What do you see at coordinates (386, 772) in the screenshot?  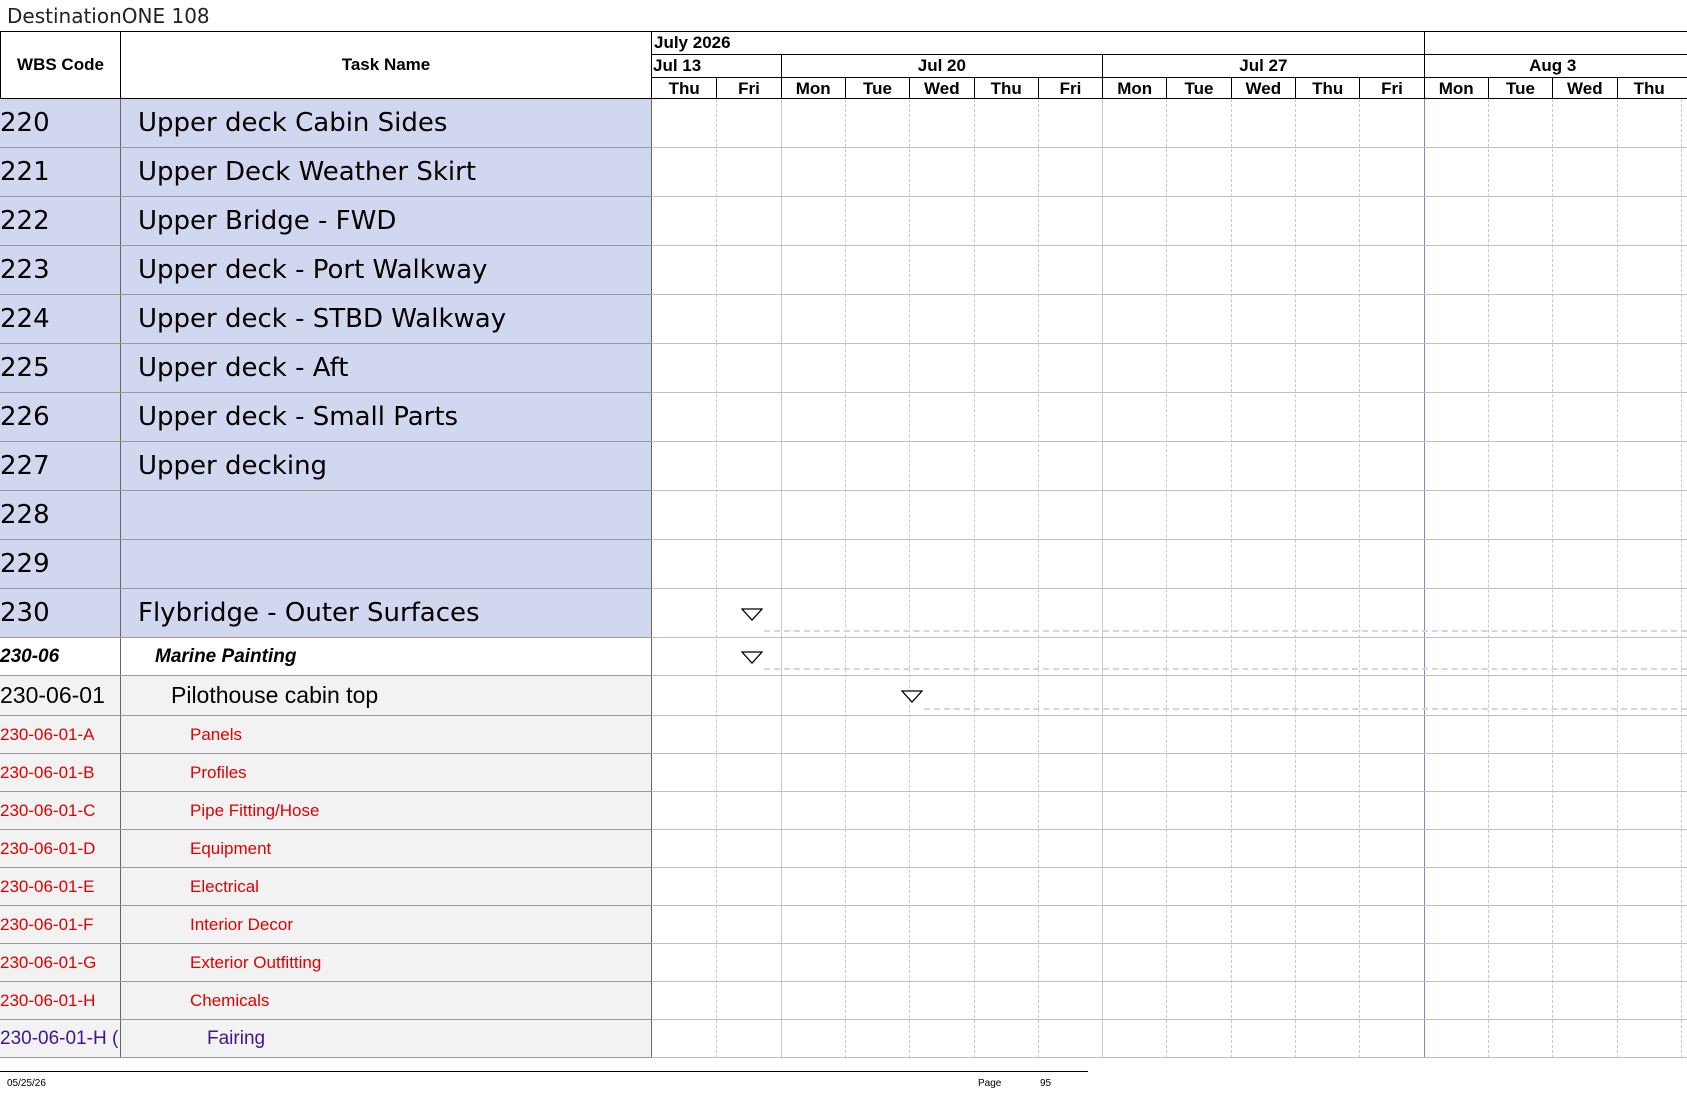 I see `task-name-cell: Profiles` at bounding box center [386, 772].